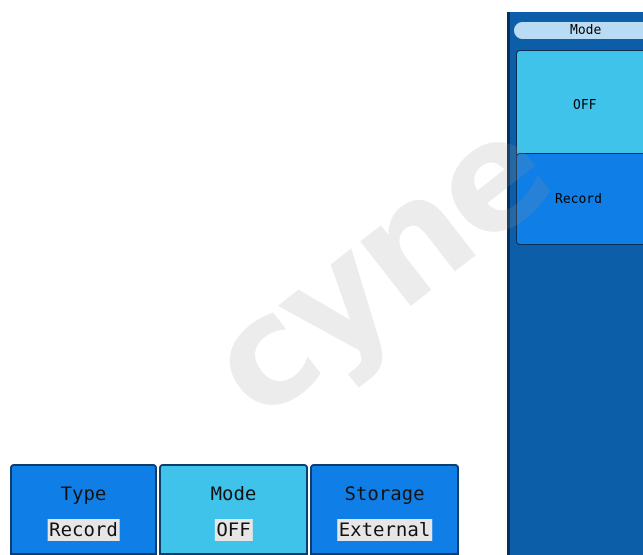 The height and width of the screenshot is (555, 643). Describe the element at coordinates (384, 509) in the screenshot. I see `storage-button: Storage External` at that location.